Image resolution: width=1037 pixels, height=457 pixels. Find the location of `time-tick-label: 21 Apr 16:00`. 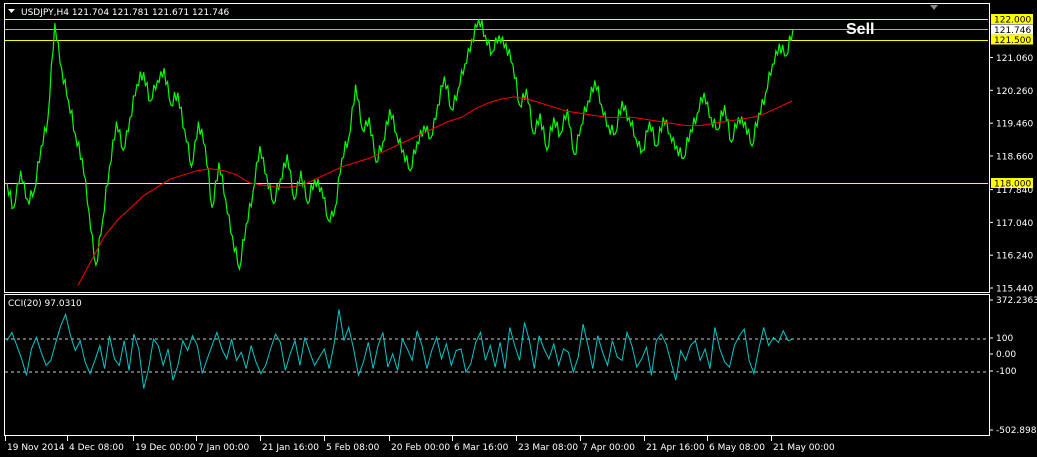

time-tick-label: 21 Apr 16:00 is located at coordinates (675, 448).